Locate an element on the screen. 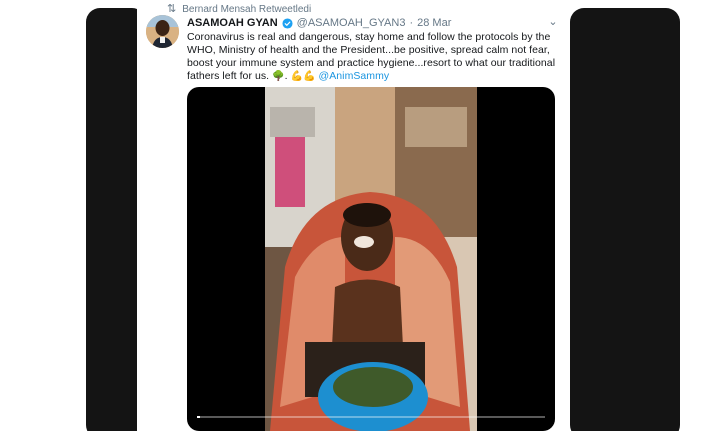 This screenshot has width=706, height=431. video-progress-fill is located at coordinates (199, 417).